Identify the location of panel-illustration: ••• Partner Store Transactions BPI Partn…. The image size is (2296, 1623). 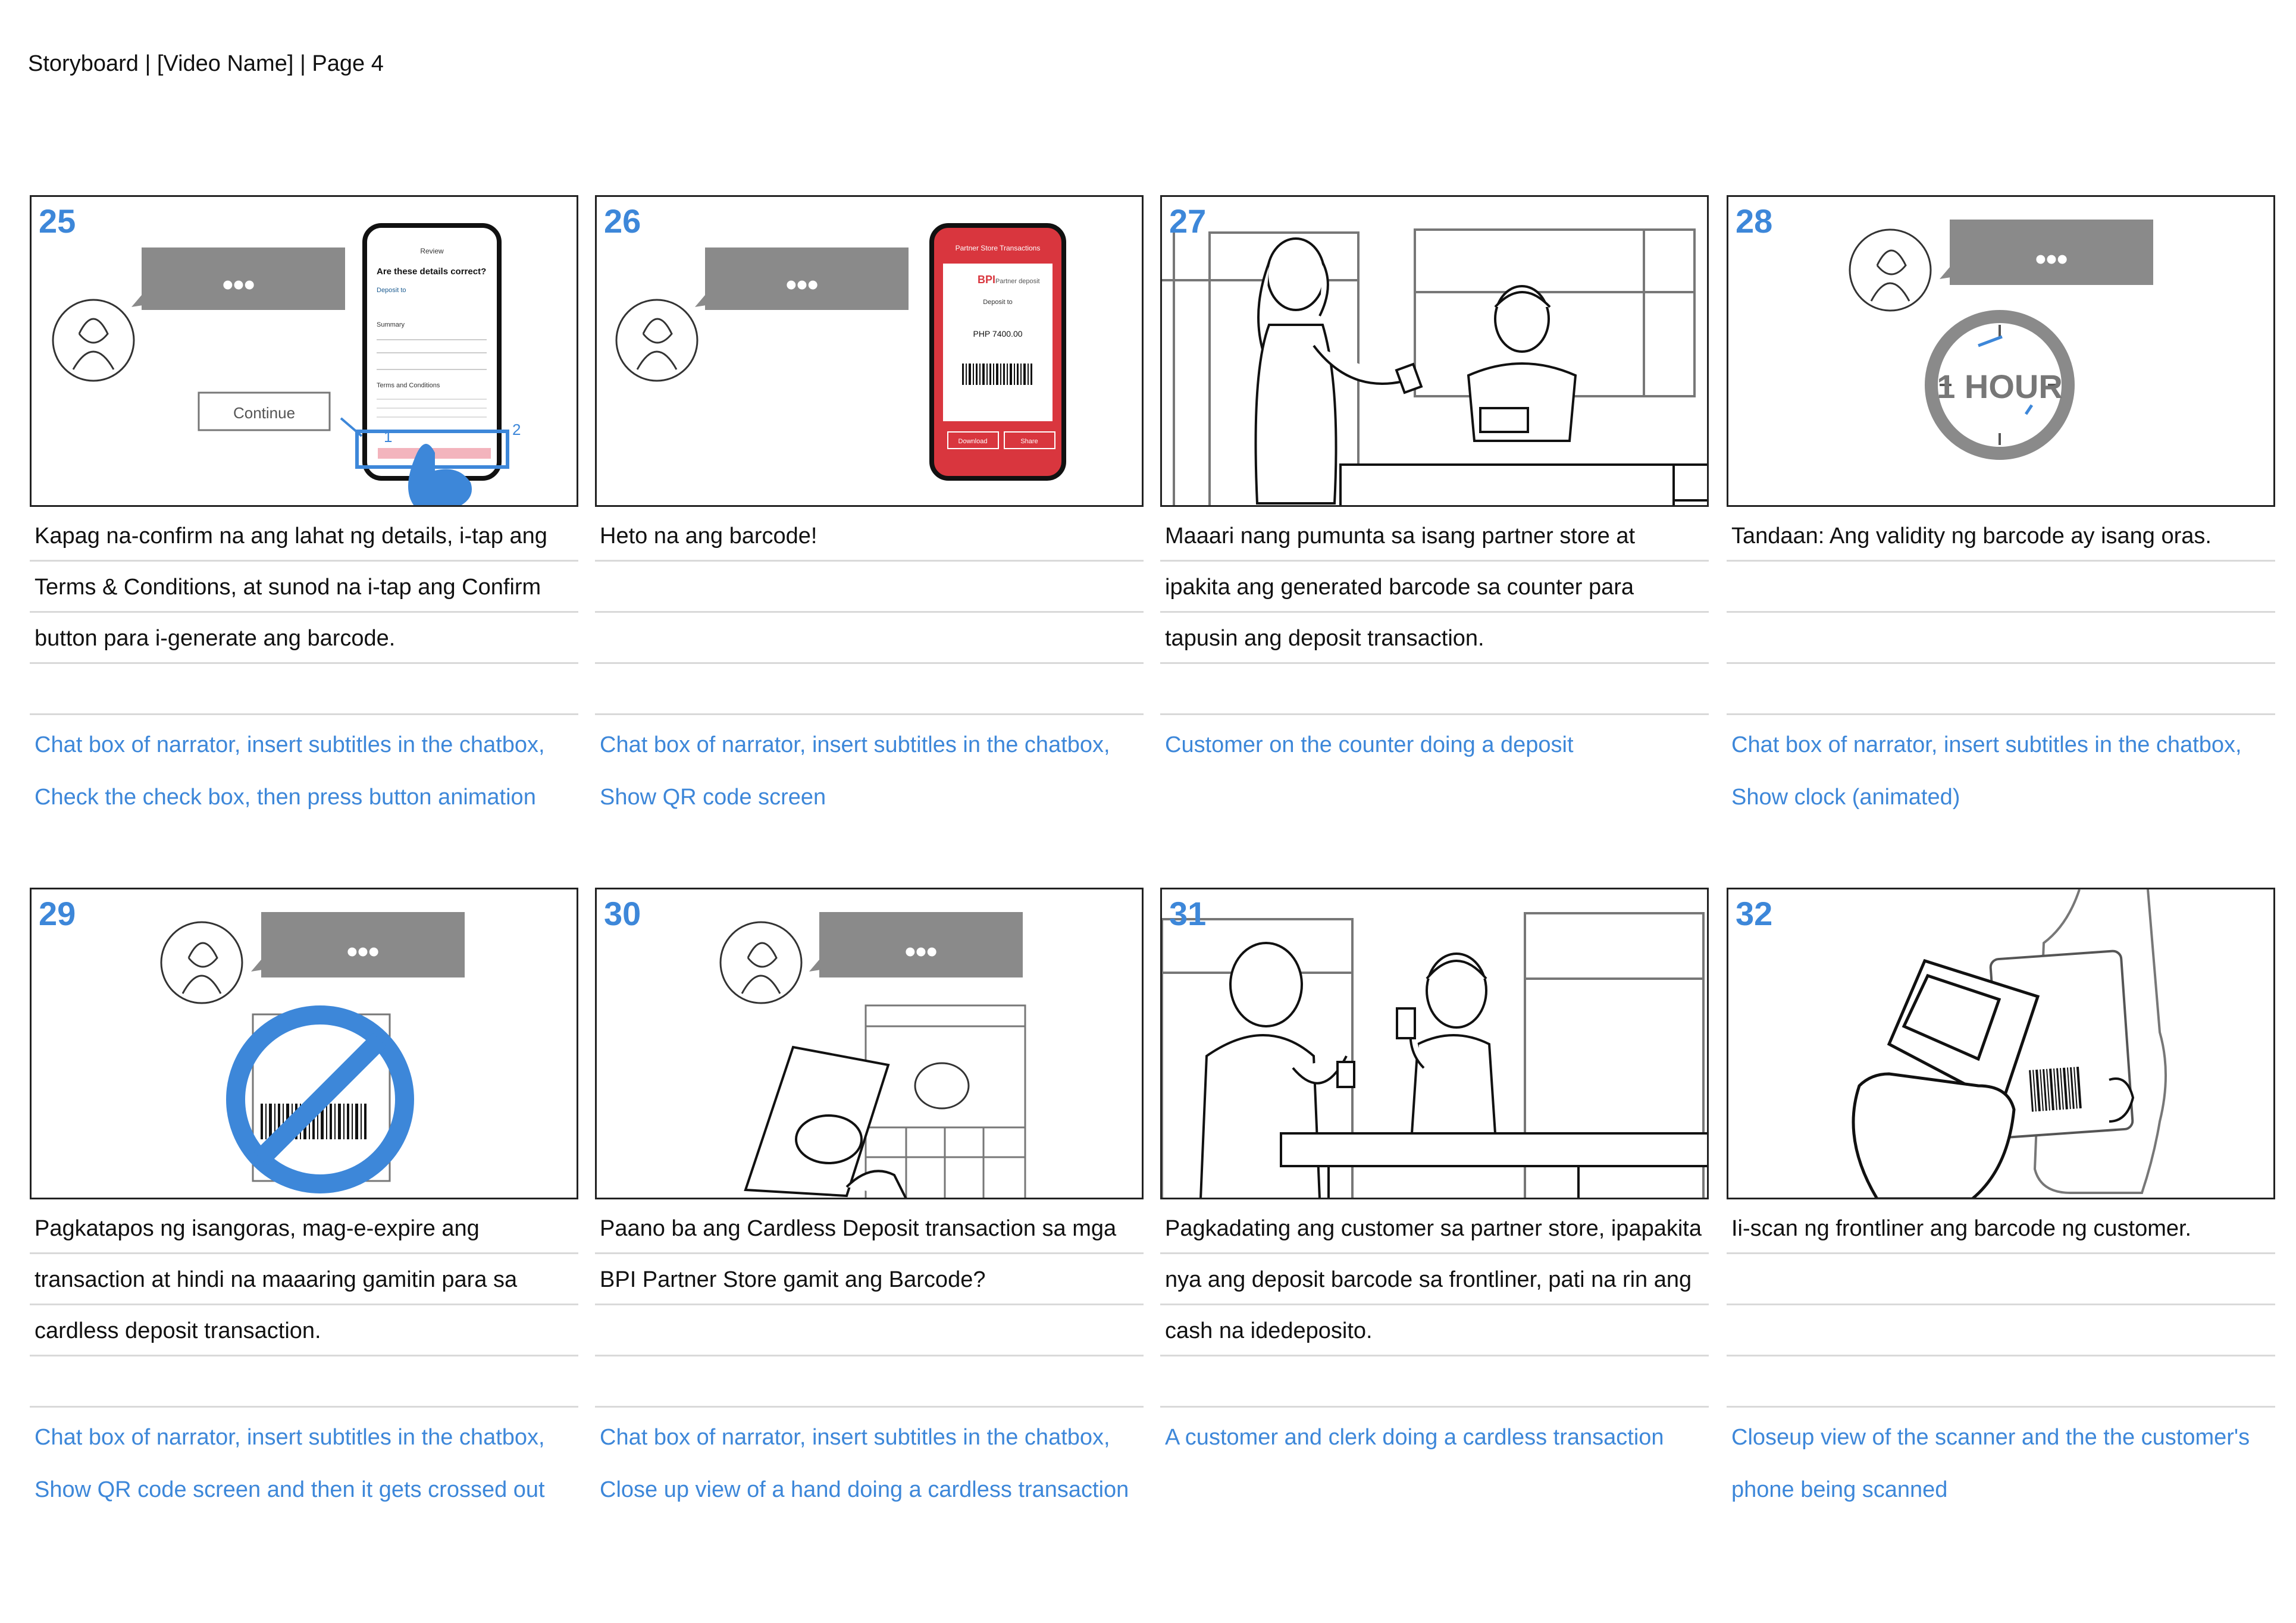
(840, 352).